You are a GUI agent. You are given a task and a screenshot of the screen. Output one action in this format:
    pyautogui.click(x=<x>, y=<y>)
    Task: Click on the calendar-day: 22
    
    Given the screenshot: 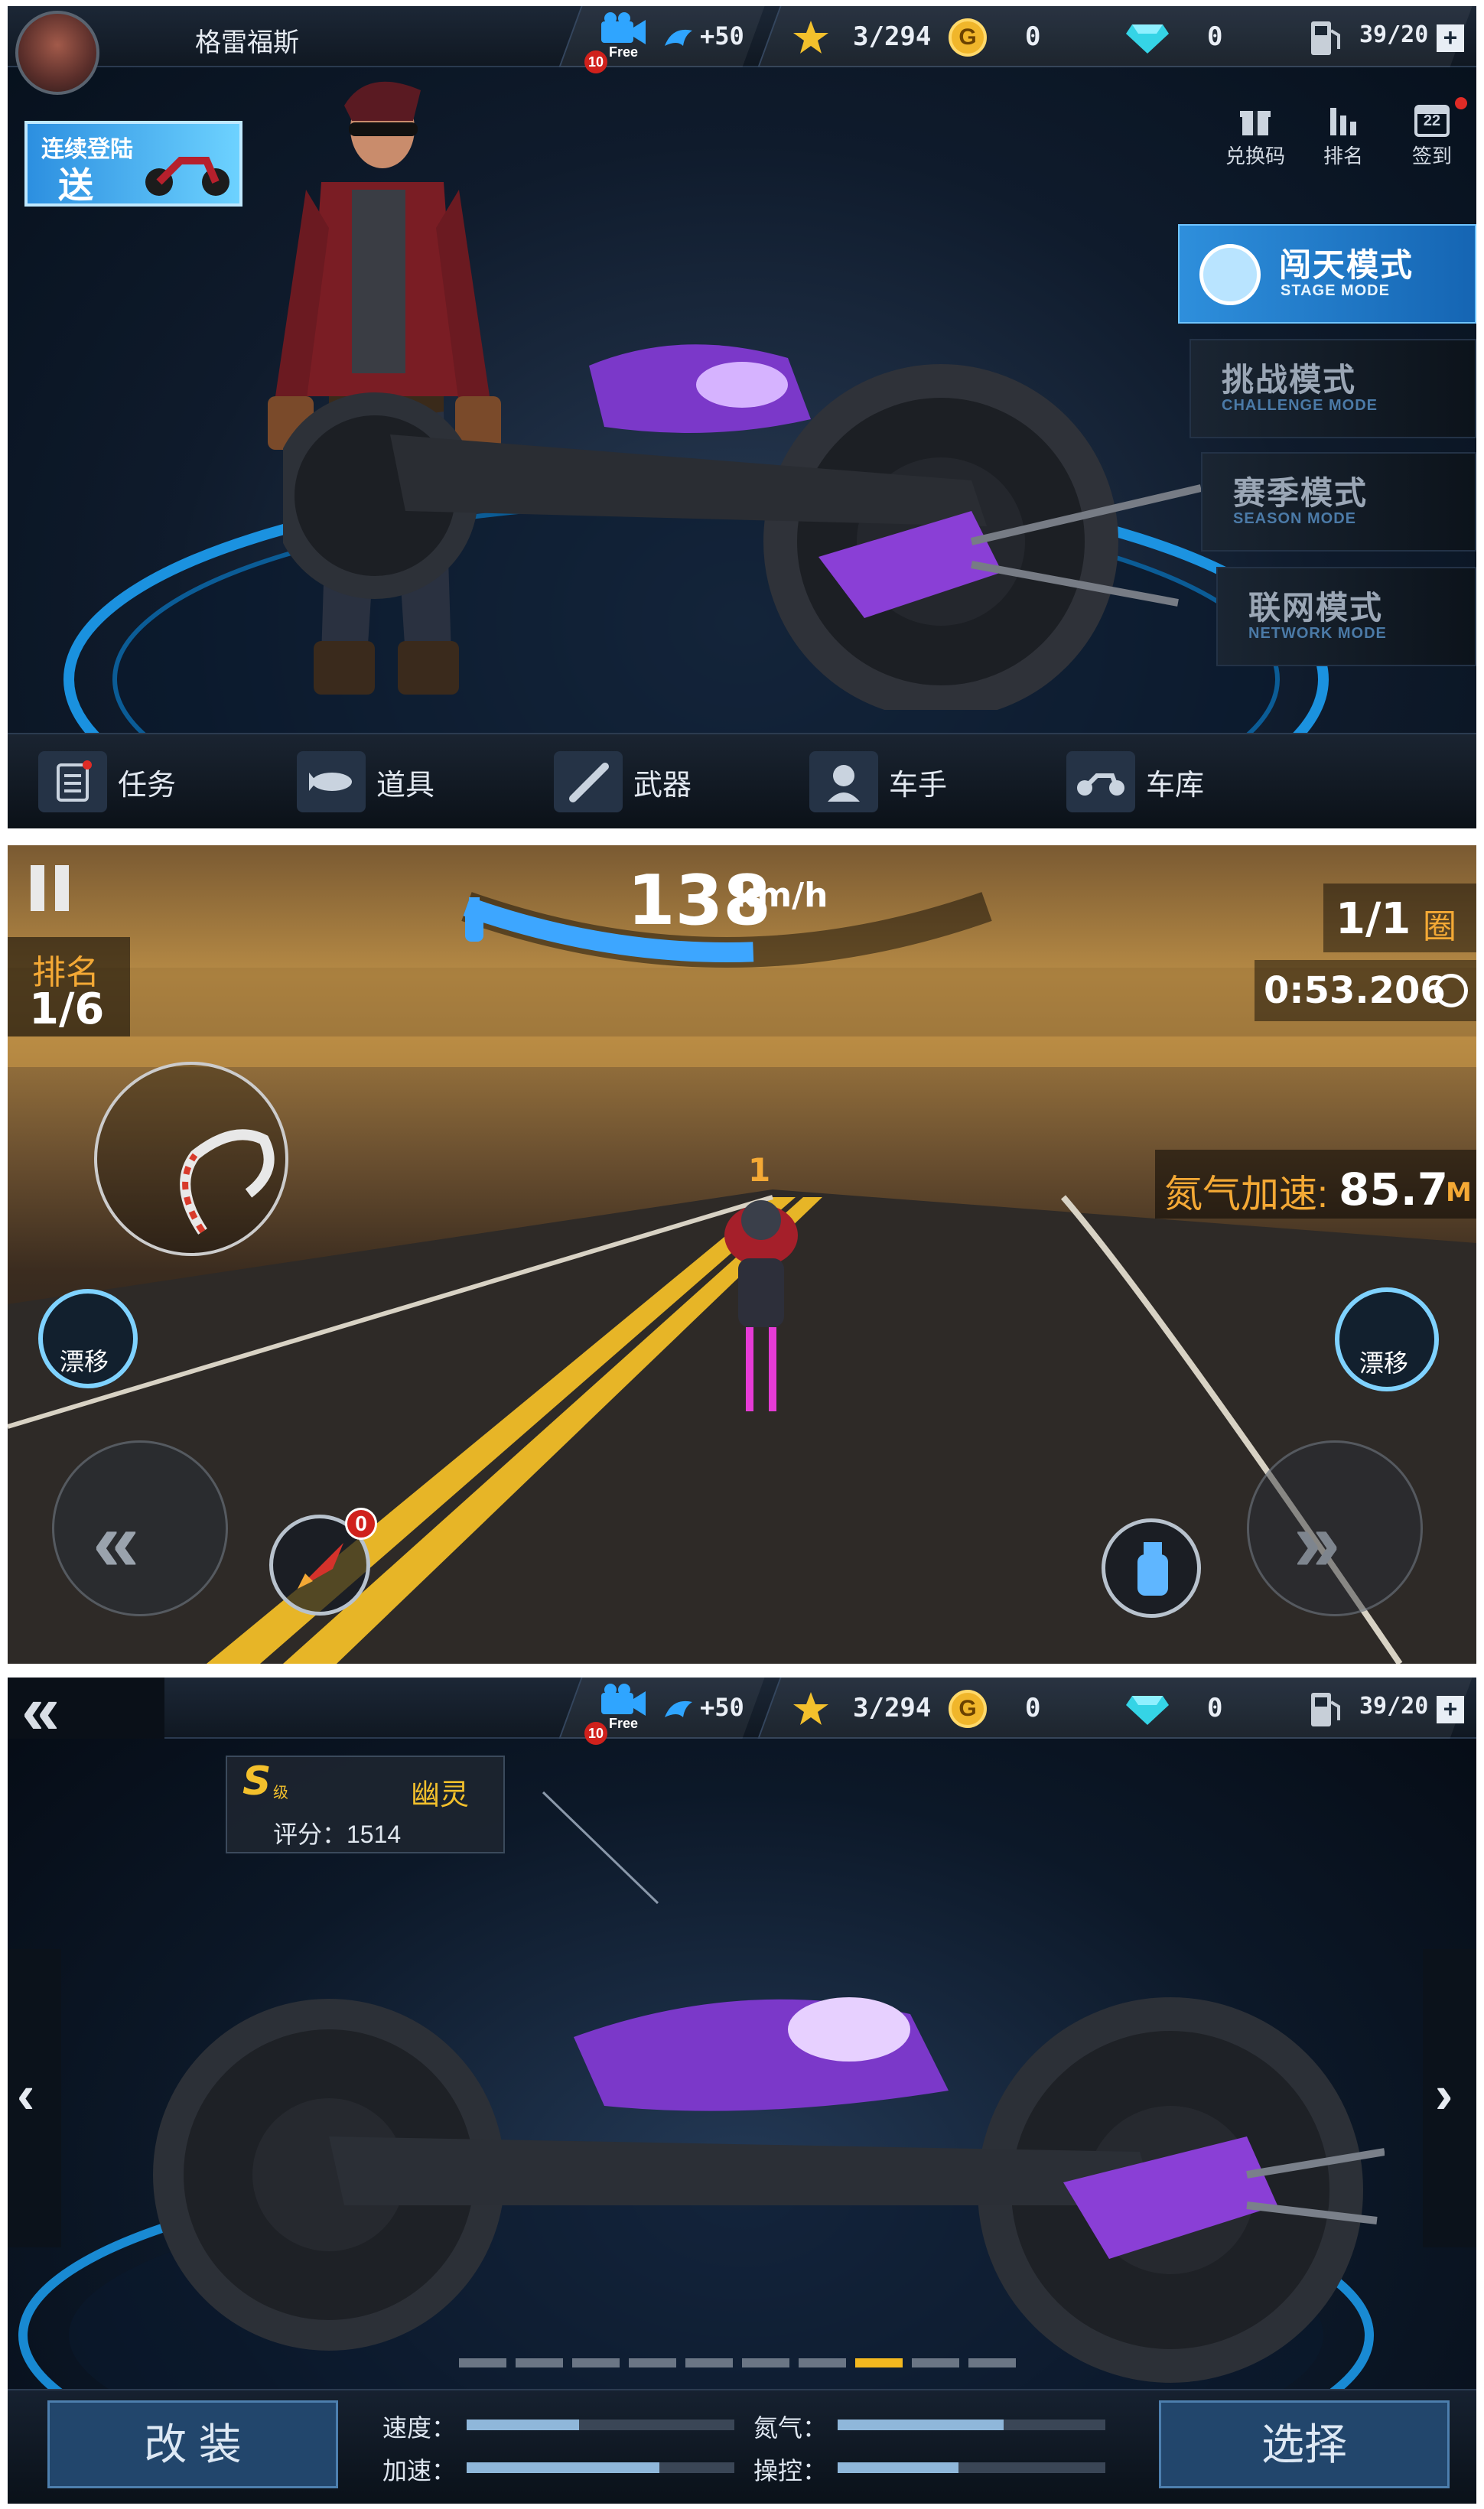 What is the action you would take?
    pyautogui.click(x=1432, y=120)
    